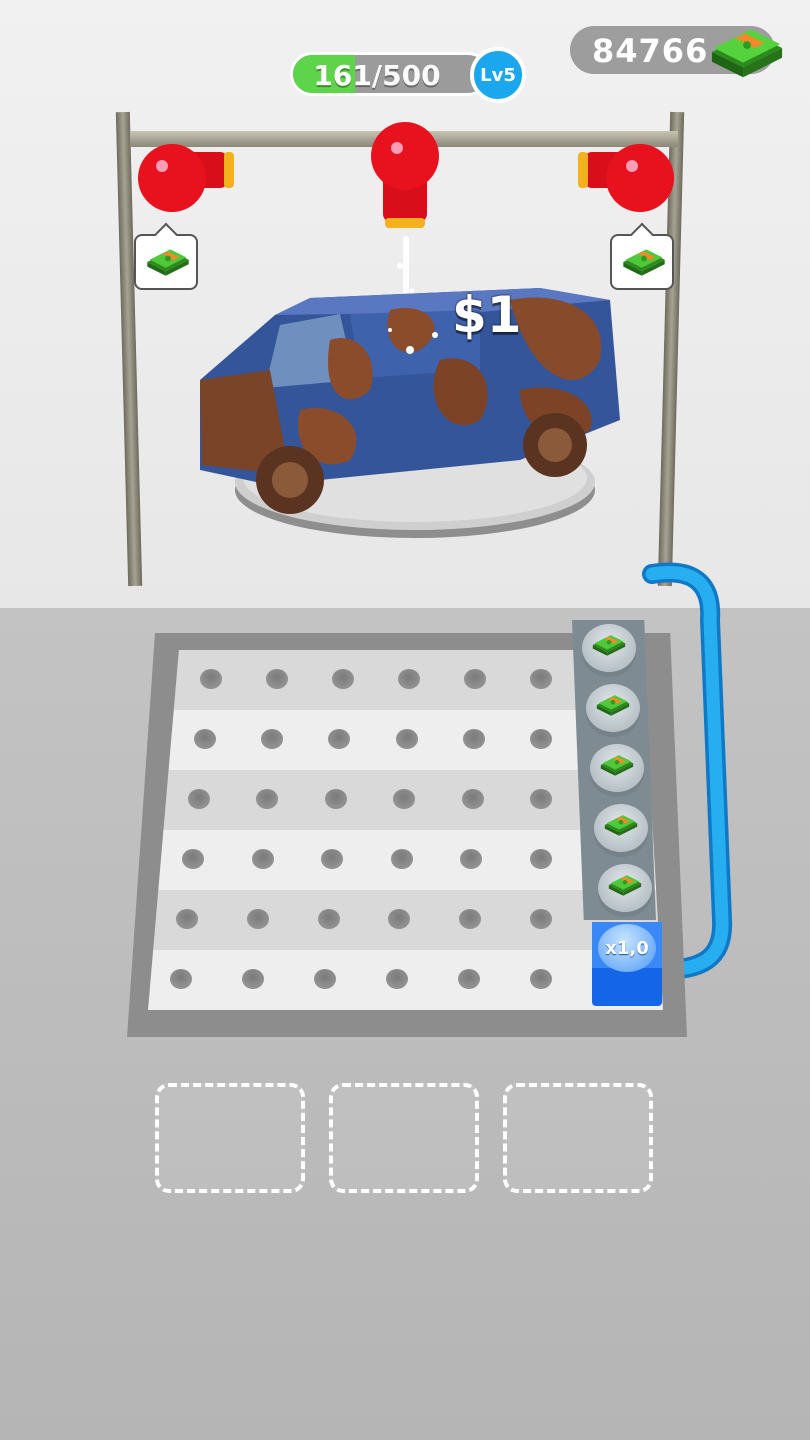 This screenshot has height=1440, width=810. Describe the element at coordinates (186, 178) in the screenshot. I see `left-nozzle` at that location.